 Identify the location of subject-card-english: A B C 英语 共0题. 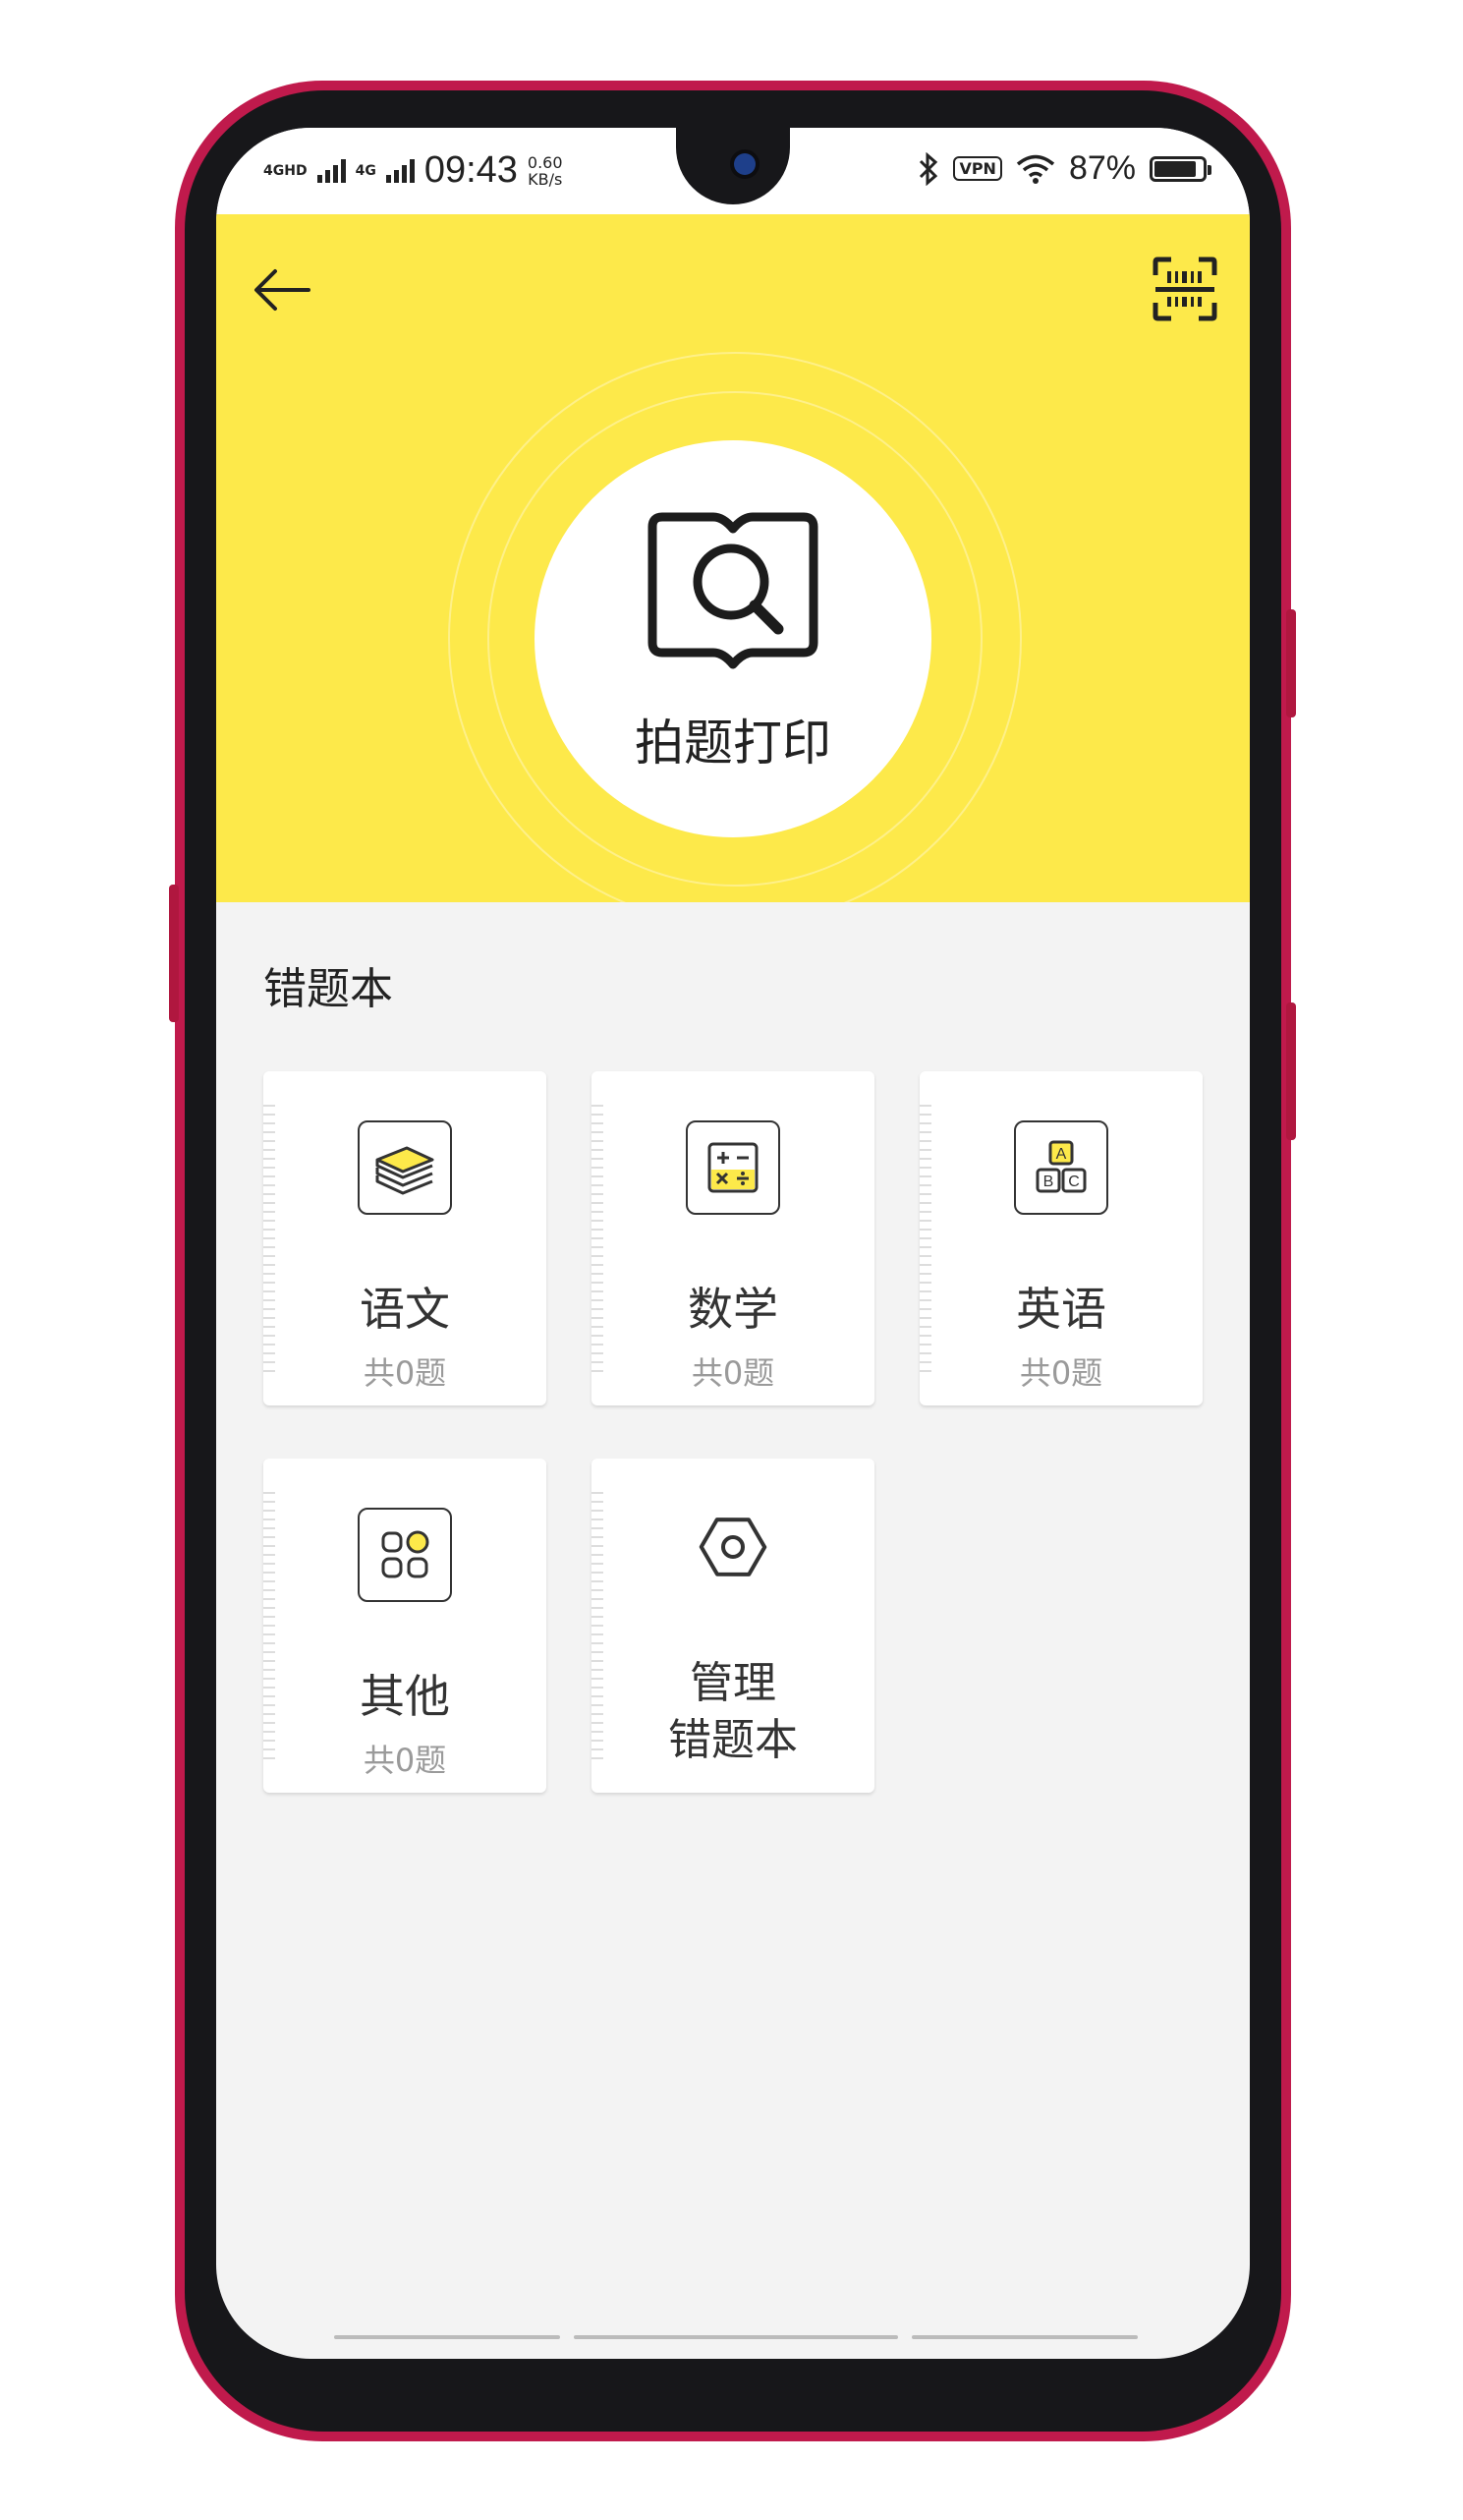
(1061, 1238).